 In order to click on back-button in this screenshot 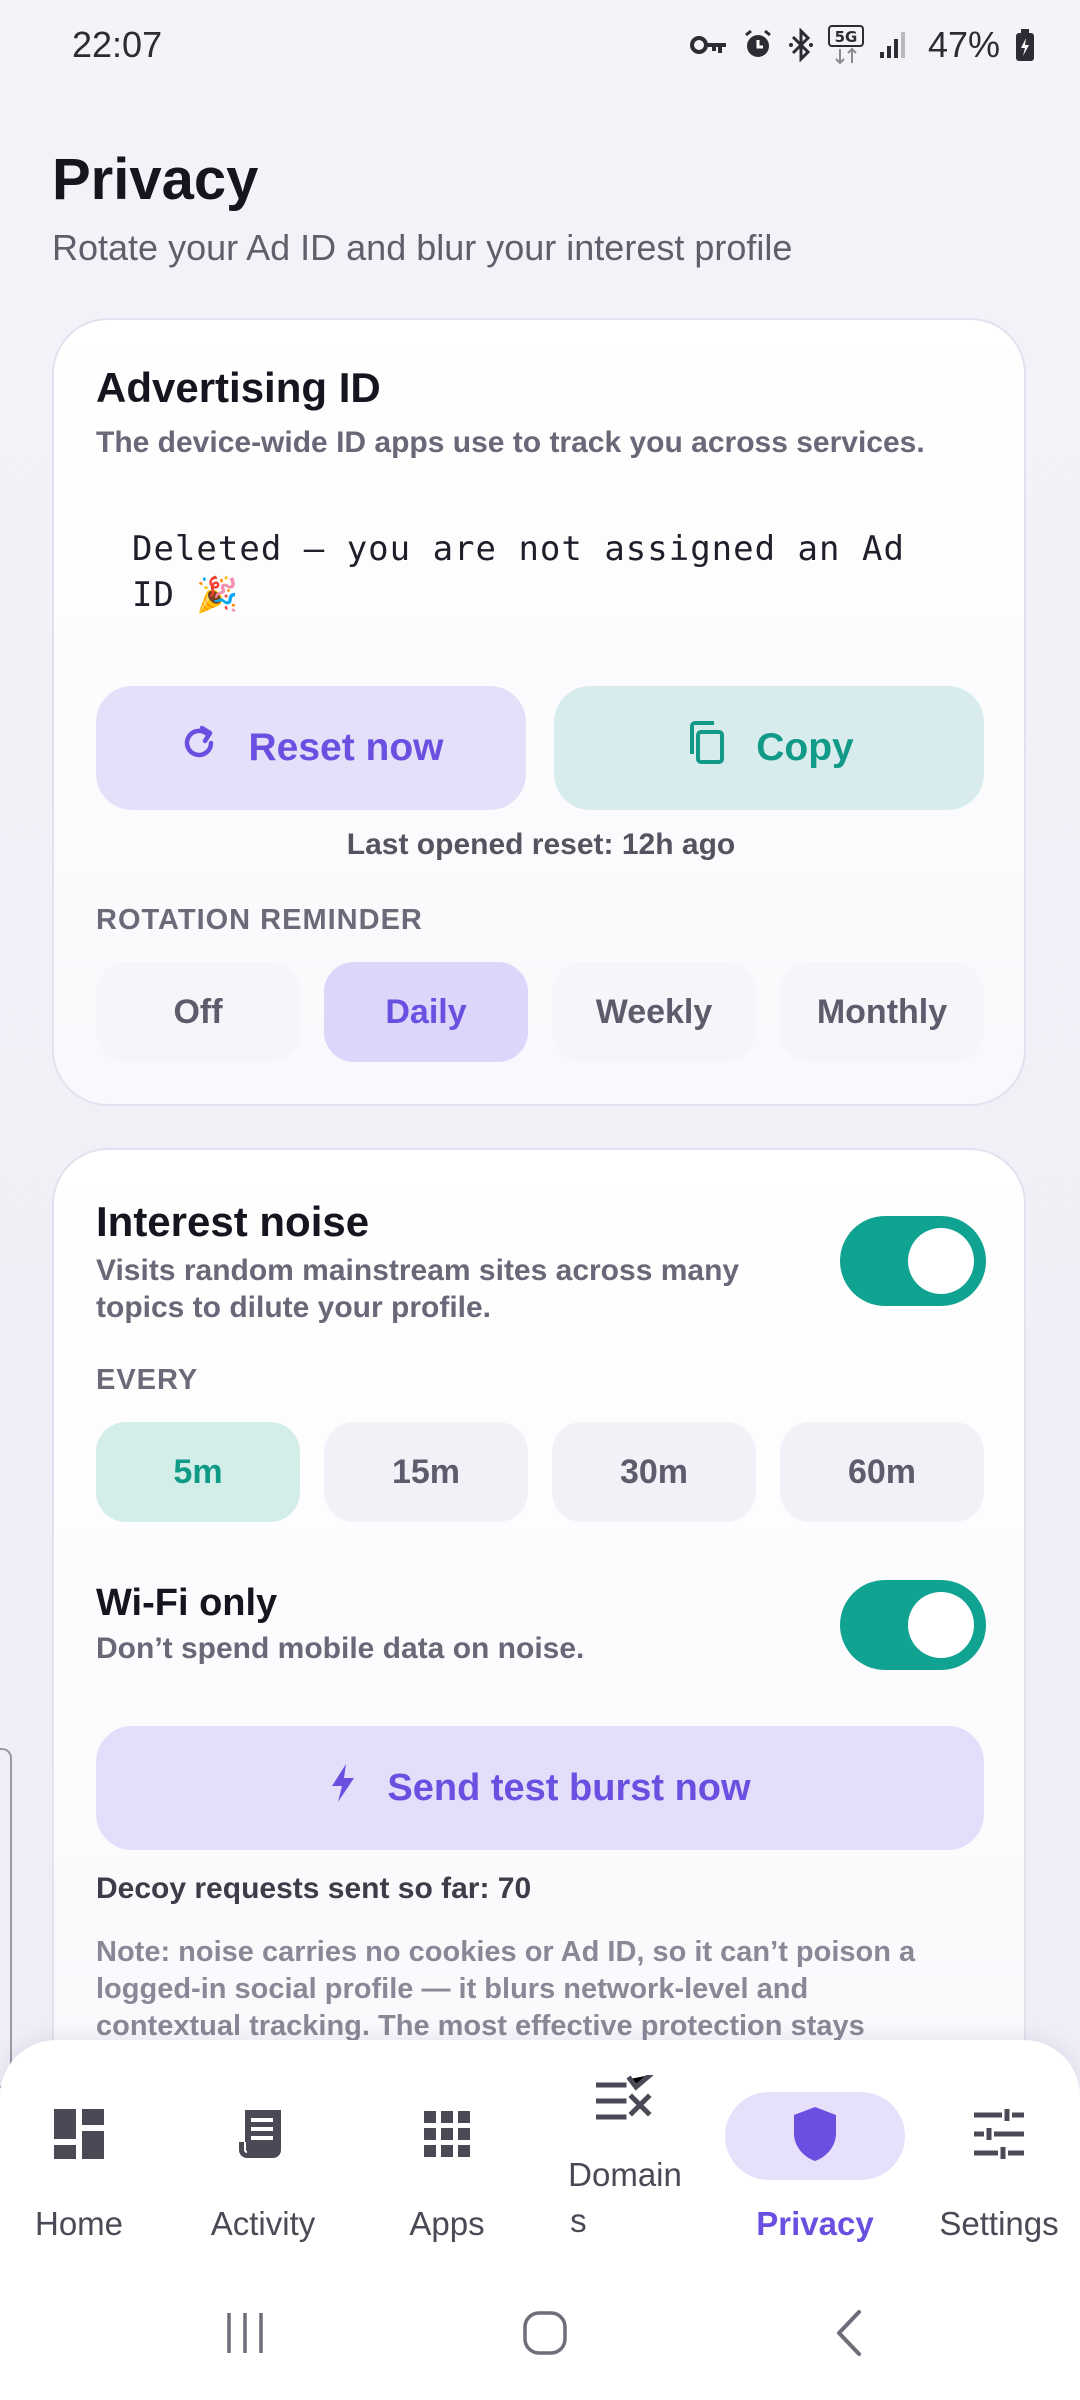, I will do `click(849, 2335)`.